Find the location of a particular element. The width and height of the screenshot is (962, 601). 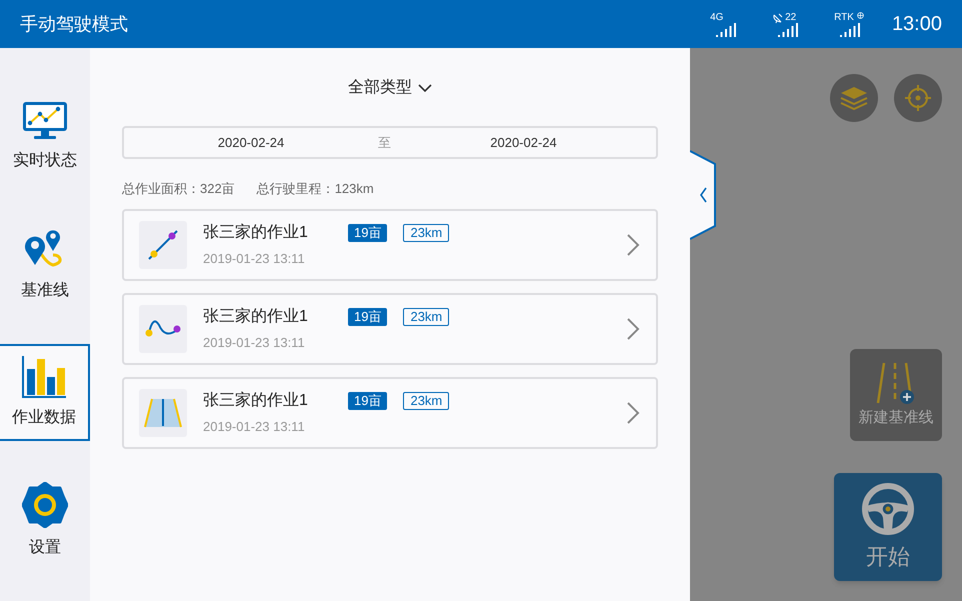

collapse-tab is located at coordinates (703, 195).